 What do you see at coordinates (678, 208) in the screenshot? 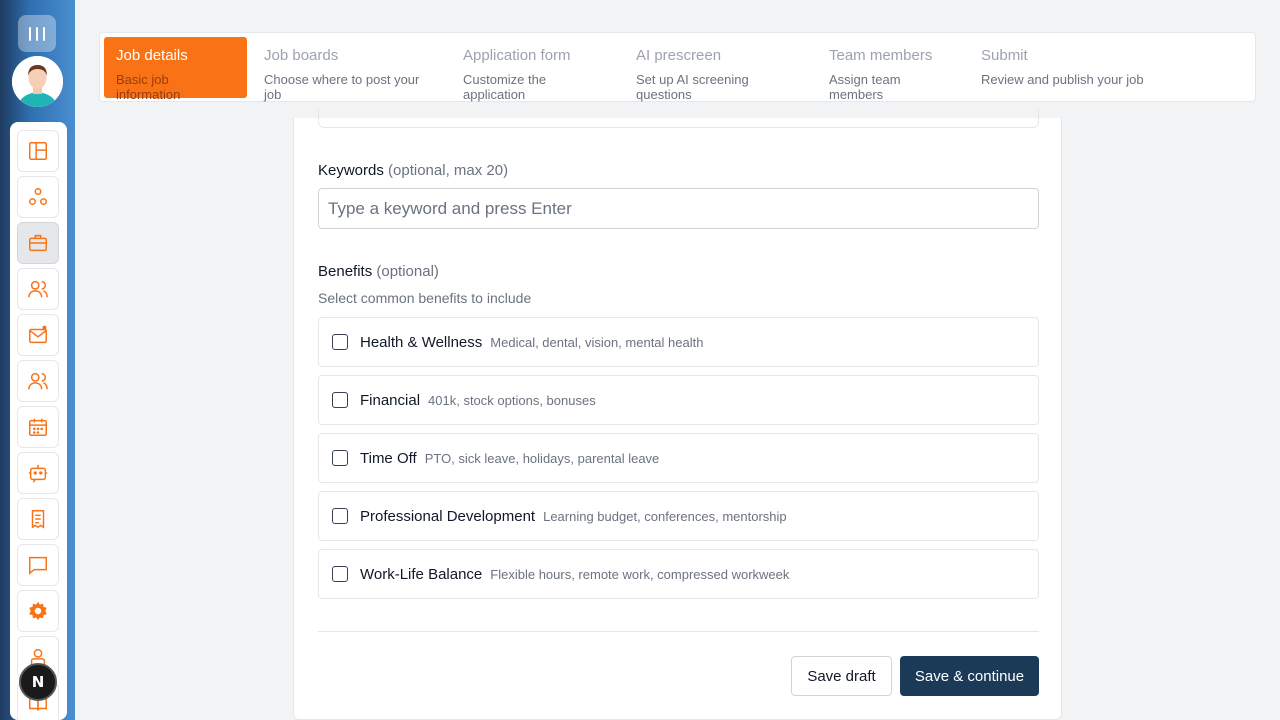
I see `keywords-input` at bounding box center [678, 208].